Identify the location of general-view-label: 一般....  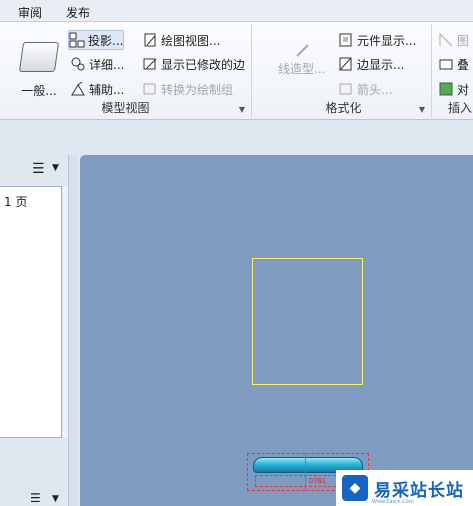
(39, 91).